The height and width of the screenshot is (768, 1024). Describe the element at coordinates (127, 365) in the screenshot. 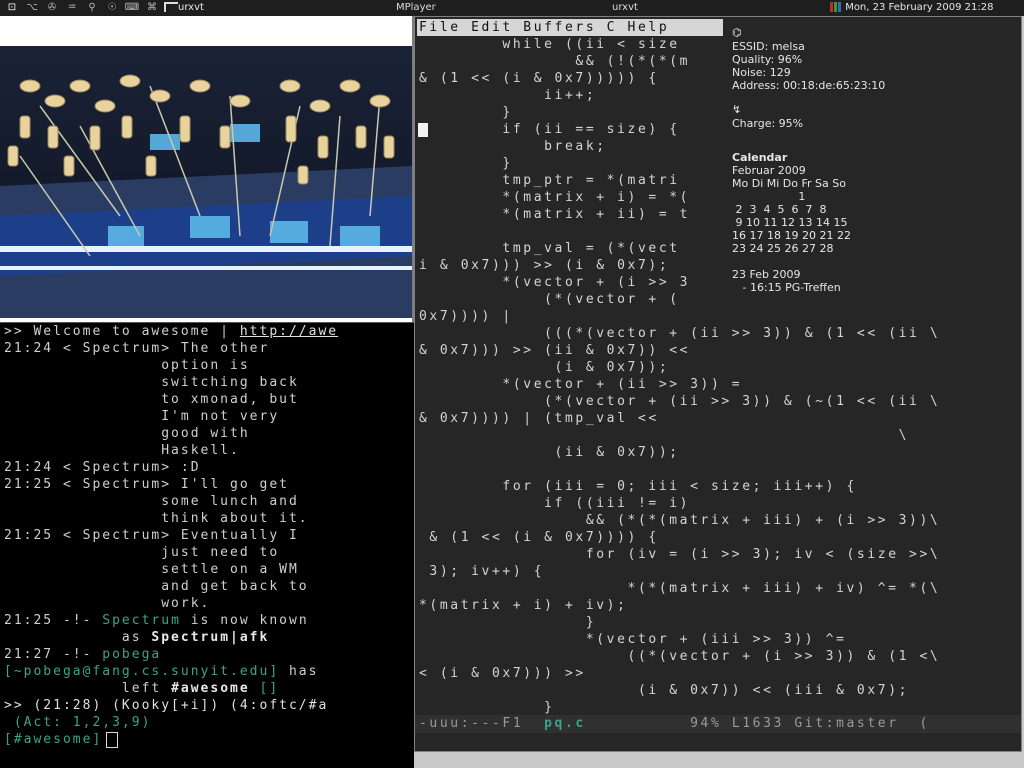

I see `chat-line: option is` at that location.